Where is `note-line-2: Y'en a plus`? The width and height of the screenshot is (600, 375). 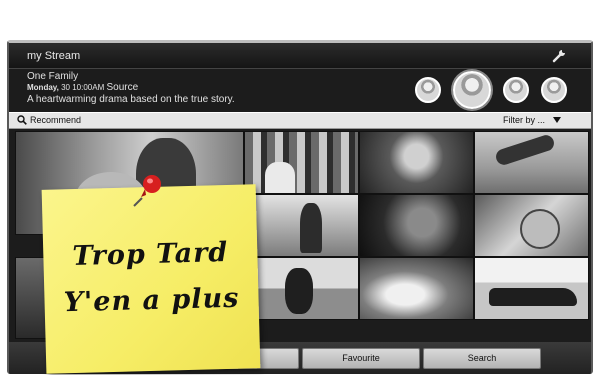
note-line-2: Y'en a plus is located at coordinates (151, 300).